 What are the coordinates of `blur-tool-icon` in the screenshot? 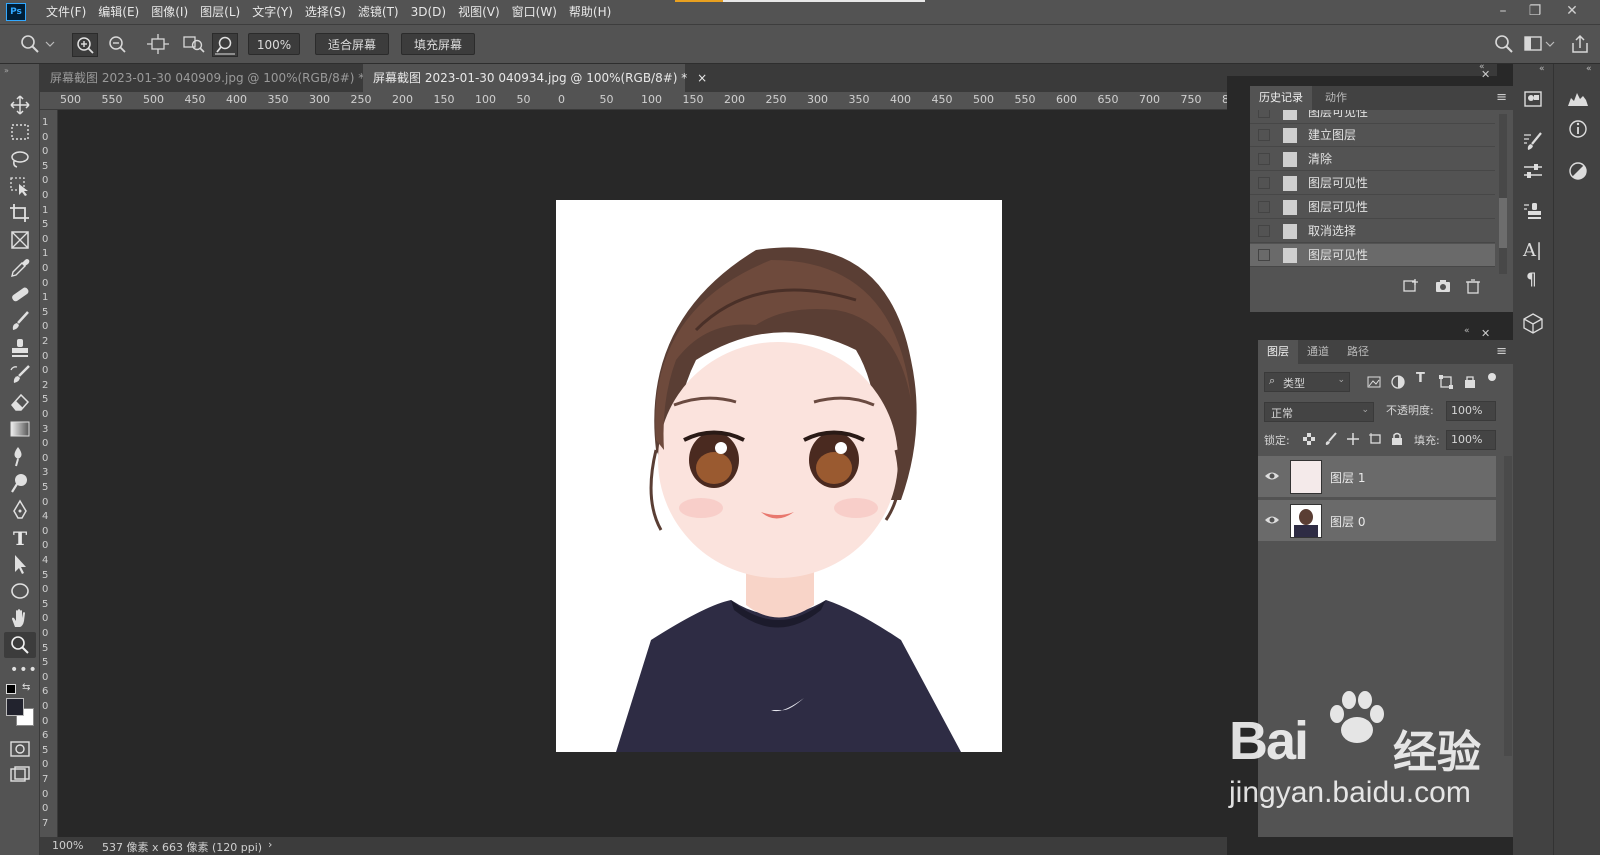 It's located at (20, 456).